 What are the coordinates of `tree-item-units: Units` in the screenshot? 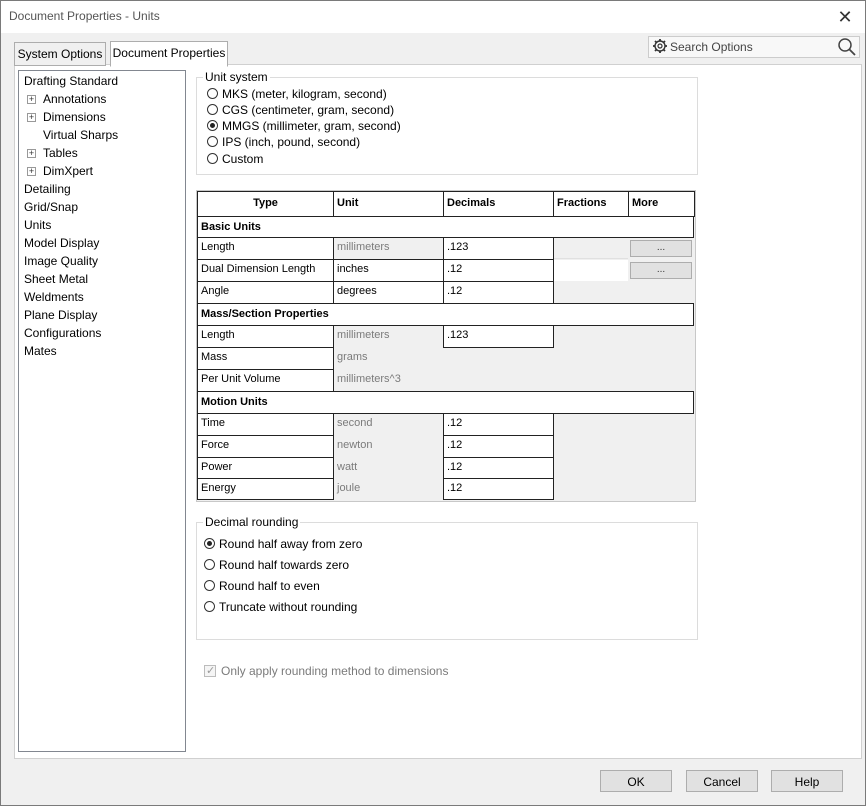 It's located at (37, 225).